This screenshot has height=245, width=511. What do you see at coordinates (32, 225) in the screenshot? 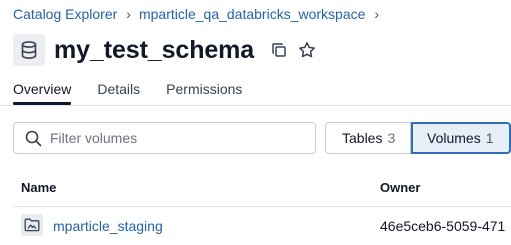
I see `volume-folder-icon` at bounding box center [32, 225].